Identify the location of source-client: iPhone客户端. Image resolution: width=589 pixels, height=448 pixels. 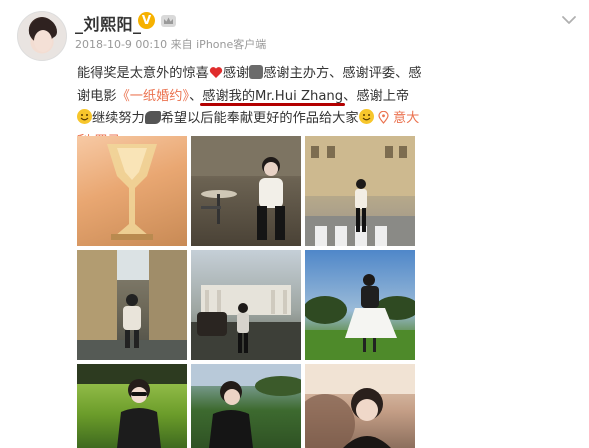
(231, 44).